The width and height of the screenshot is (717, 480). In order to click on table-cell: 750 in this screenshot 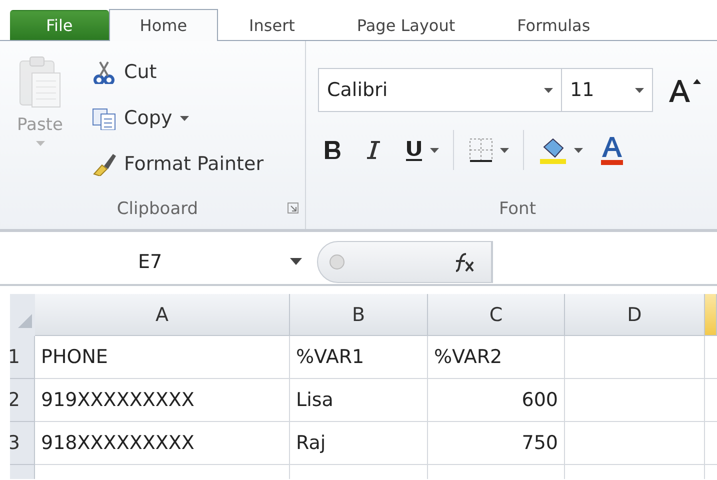, I will do `click(496, 443)`.